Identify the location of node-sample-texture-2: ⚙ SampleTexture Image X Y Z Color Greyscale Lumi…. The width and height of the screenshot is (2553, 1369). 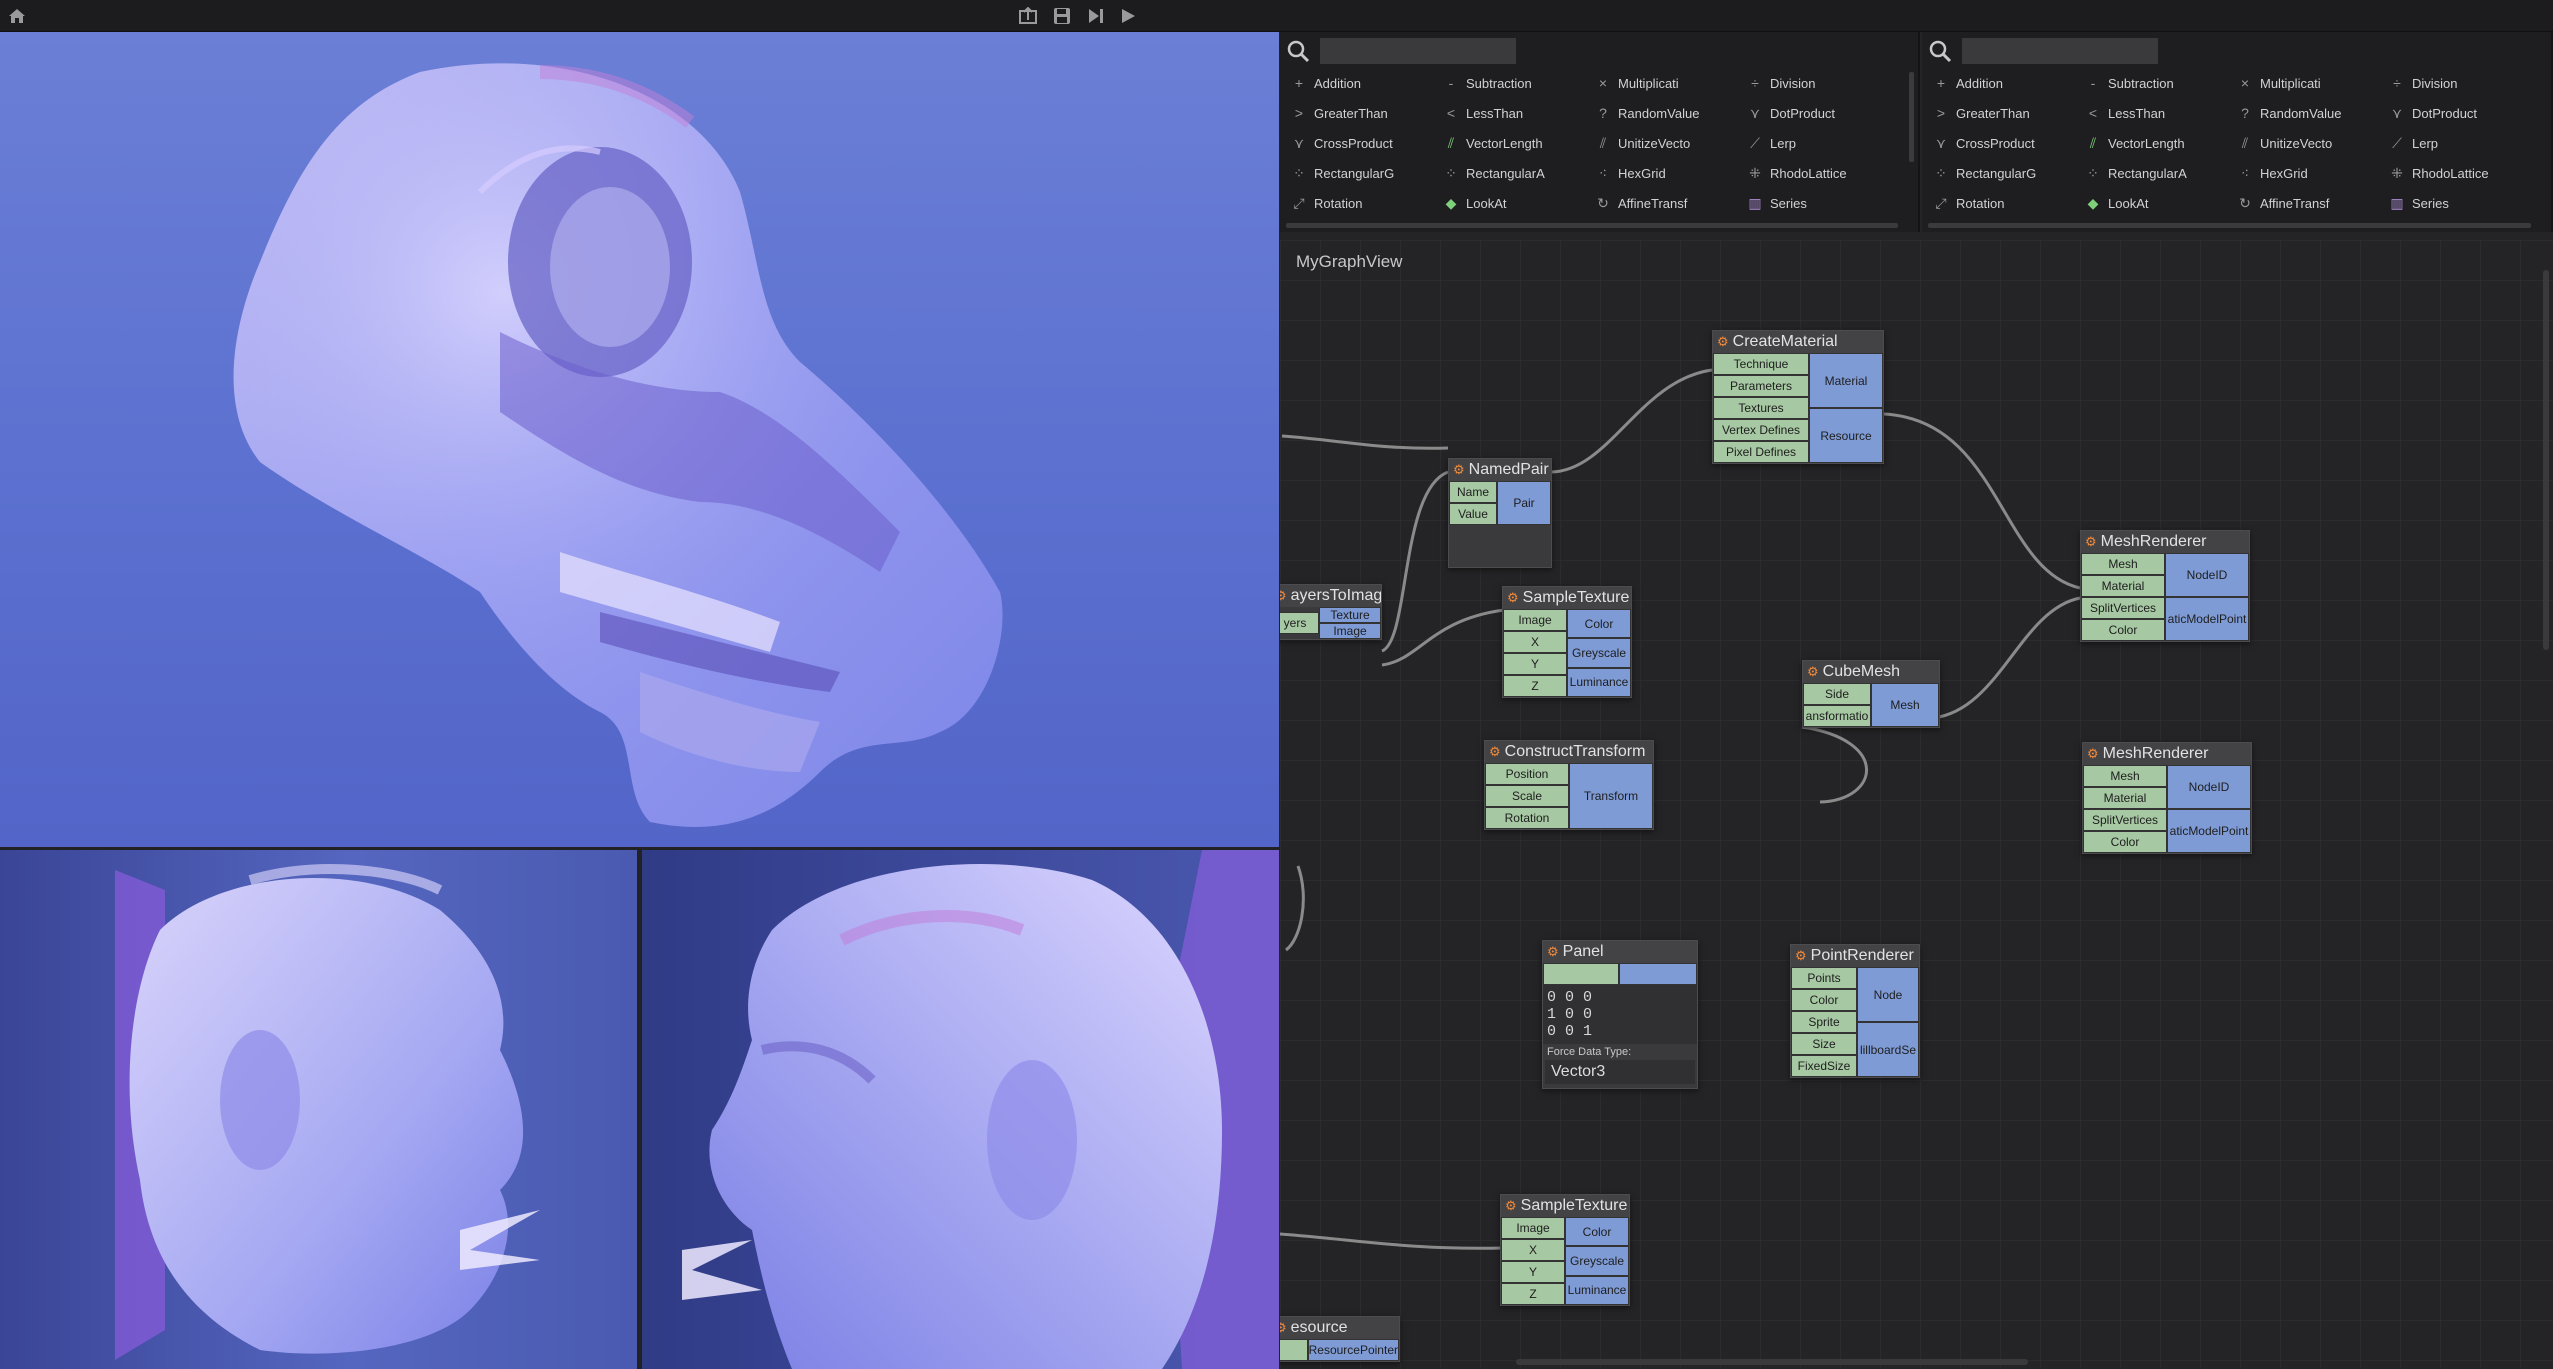
(1565, 1250).